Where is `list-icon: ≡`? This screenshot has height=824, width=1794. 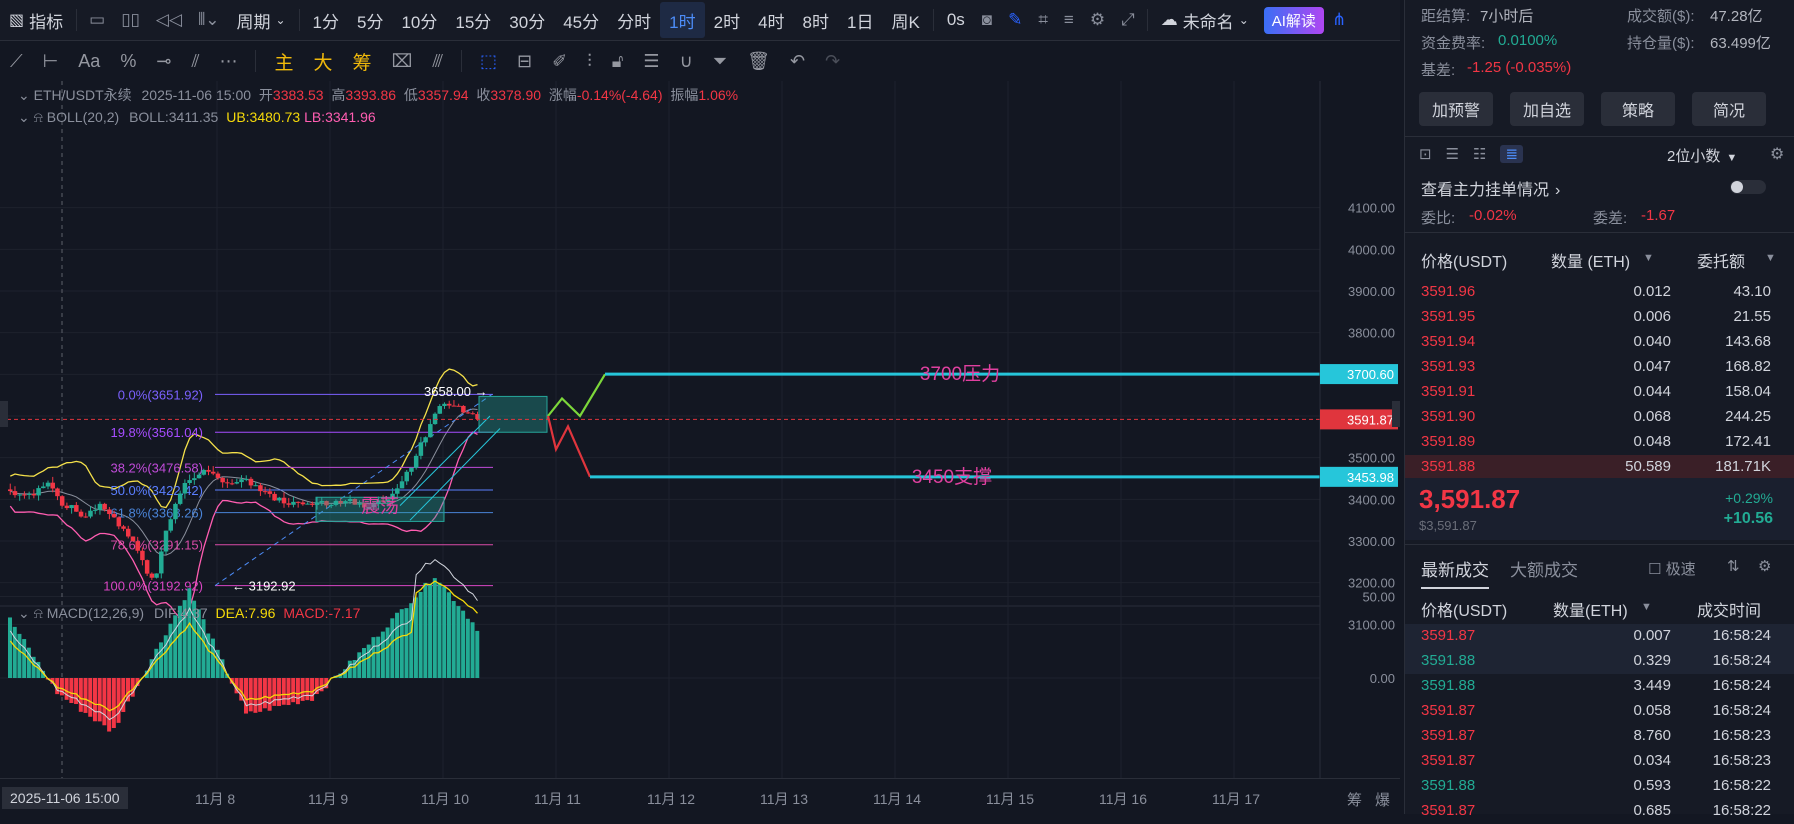 list-icon: ≡ is located at coordinates (1069, 20).